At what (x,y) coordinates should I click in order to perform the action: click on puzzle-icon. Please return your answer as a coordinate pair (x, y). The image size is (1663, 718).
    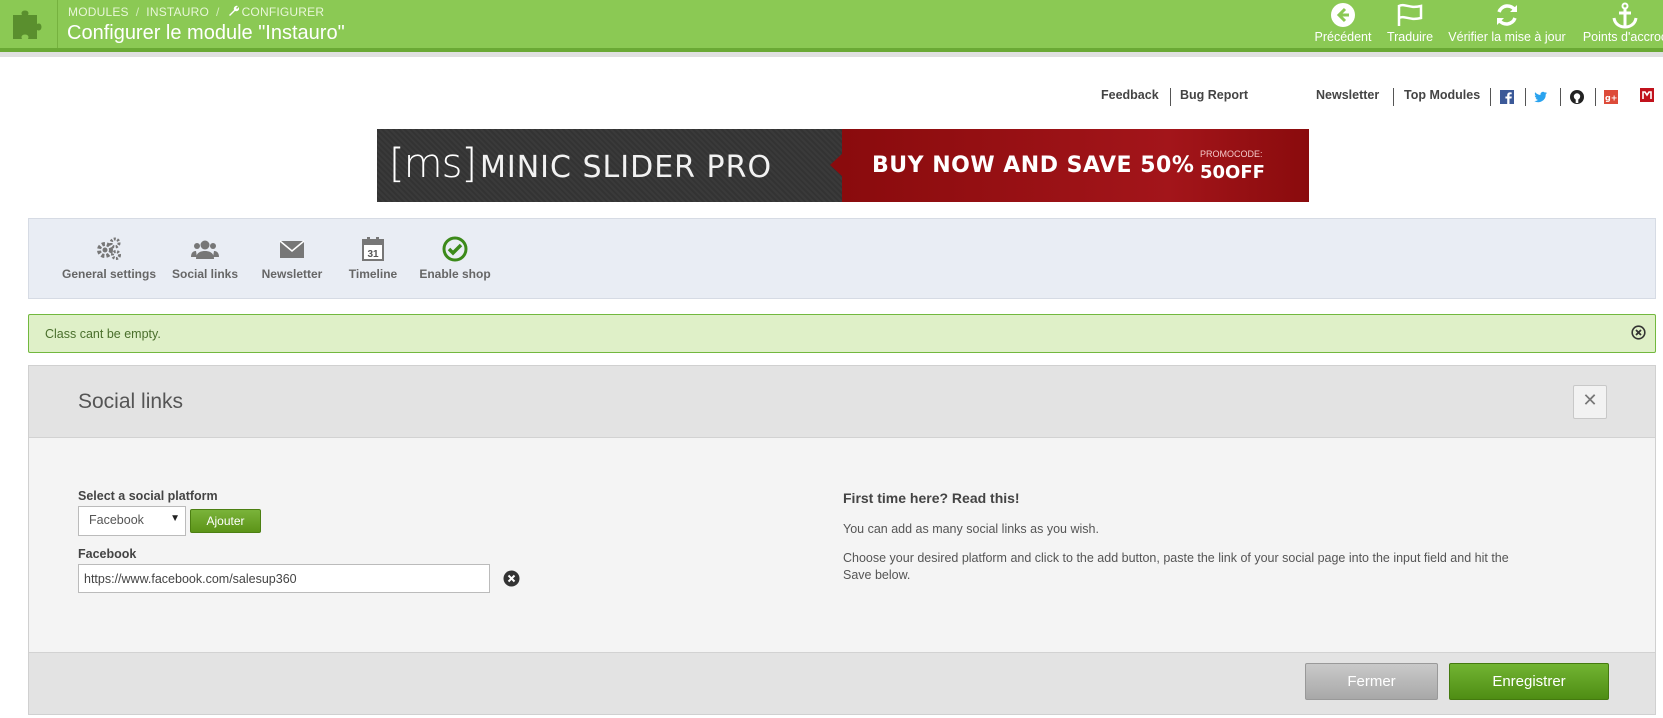
    Looking at the image, I should click on (27, 24).